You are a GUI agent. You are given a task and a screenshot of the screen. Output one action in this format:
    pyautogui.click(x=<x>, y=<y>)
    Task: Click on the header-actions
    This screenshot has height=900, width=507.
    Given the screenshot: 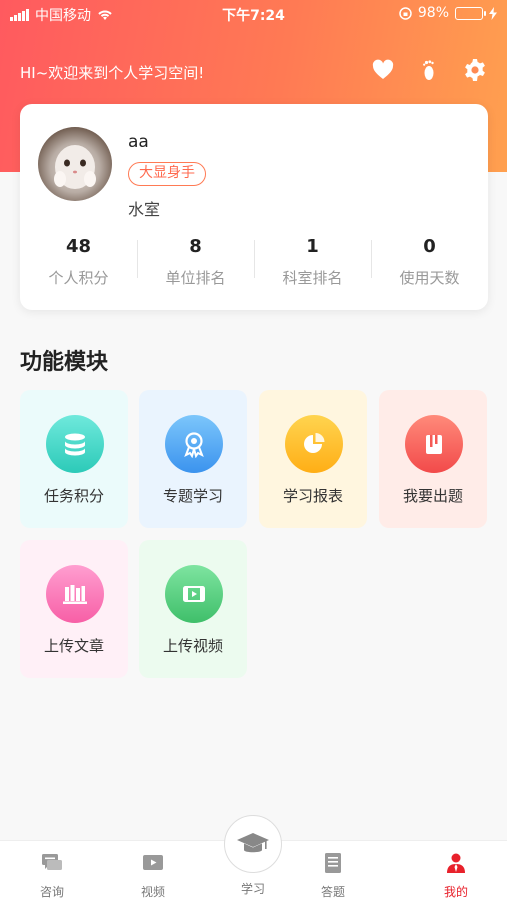 What is the action you would take?
    pyautogui.click(x=429, y=70)
    